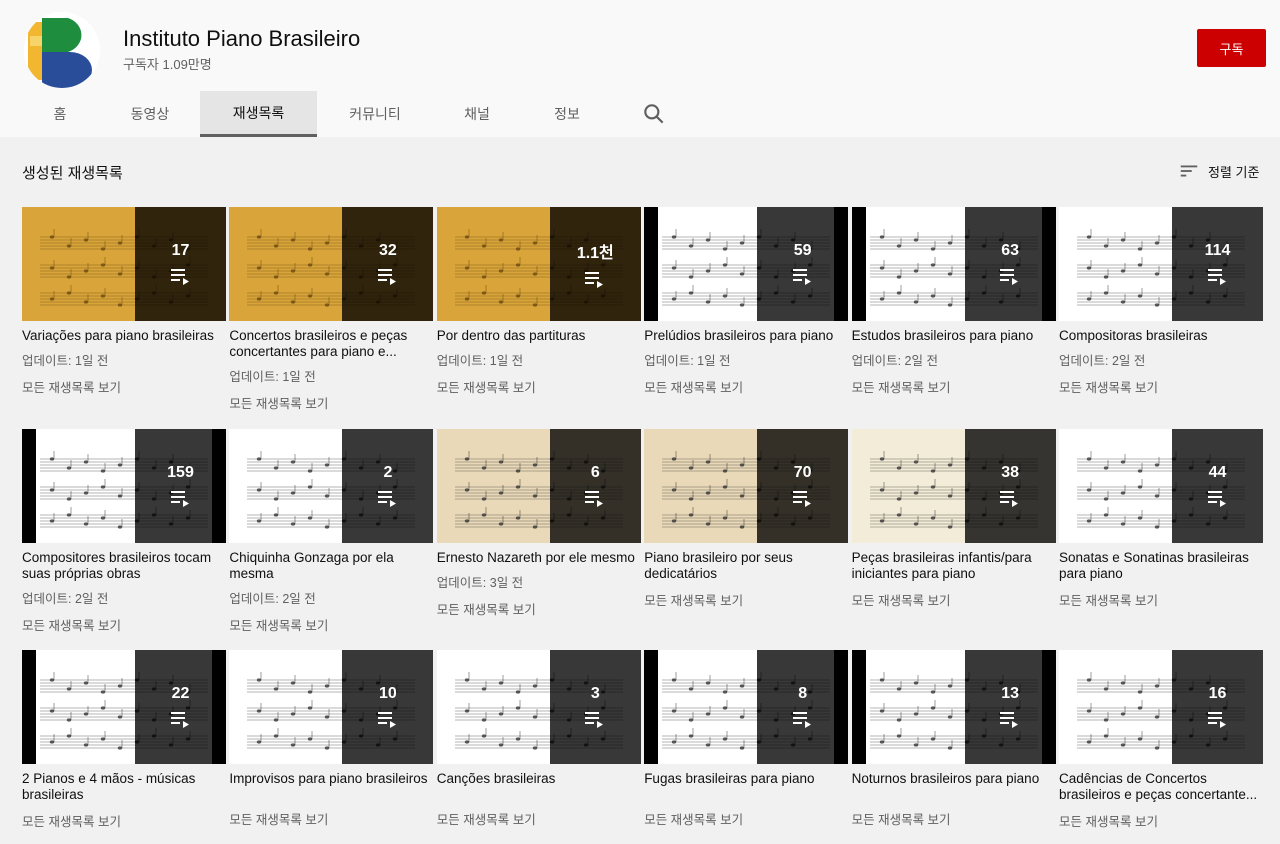 The height and width of the screenshot is (844, 1280). I want to click on playlist-thumbnail: 22, so click(124, 707).